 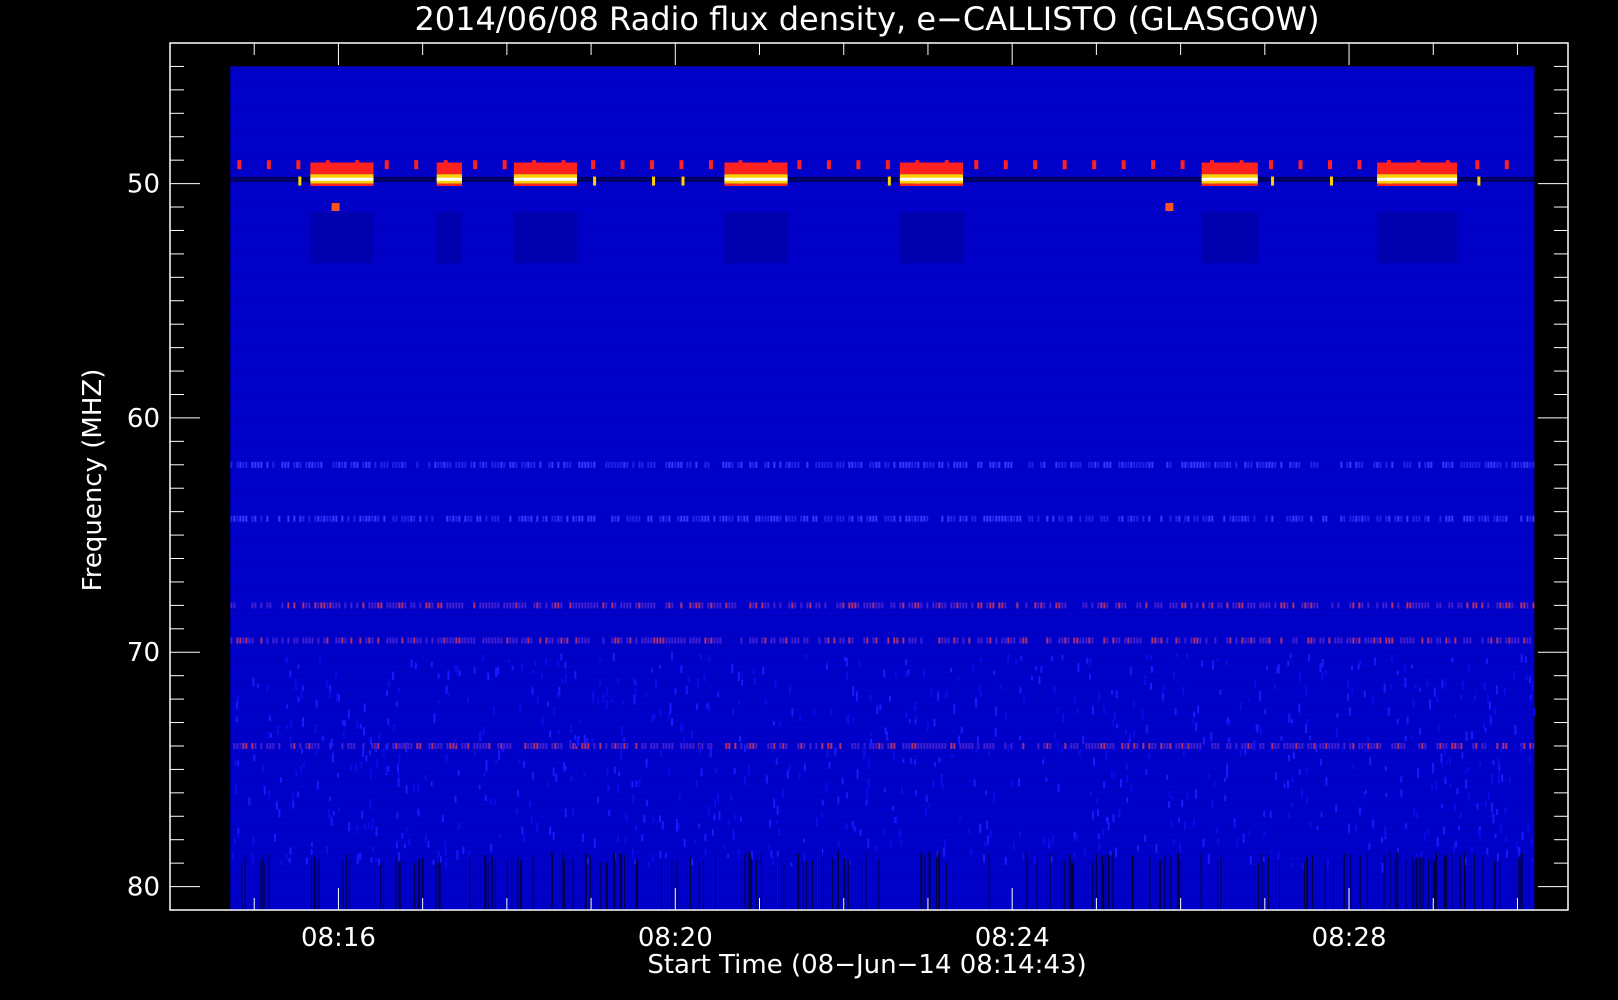 I want to click on band-50mhz-baseline, so click(x=882, y=179).